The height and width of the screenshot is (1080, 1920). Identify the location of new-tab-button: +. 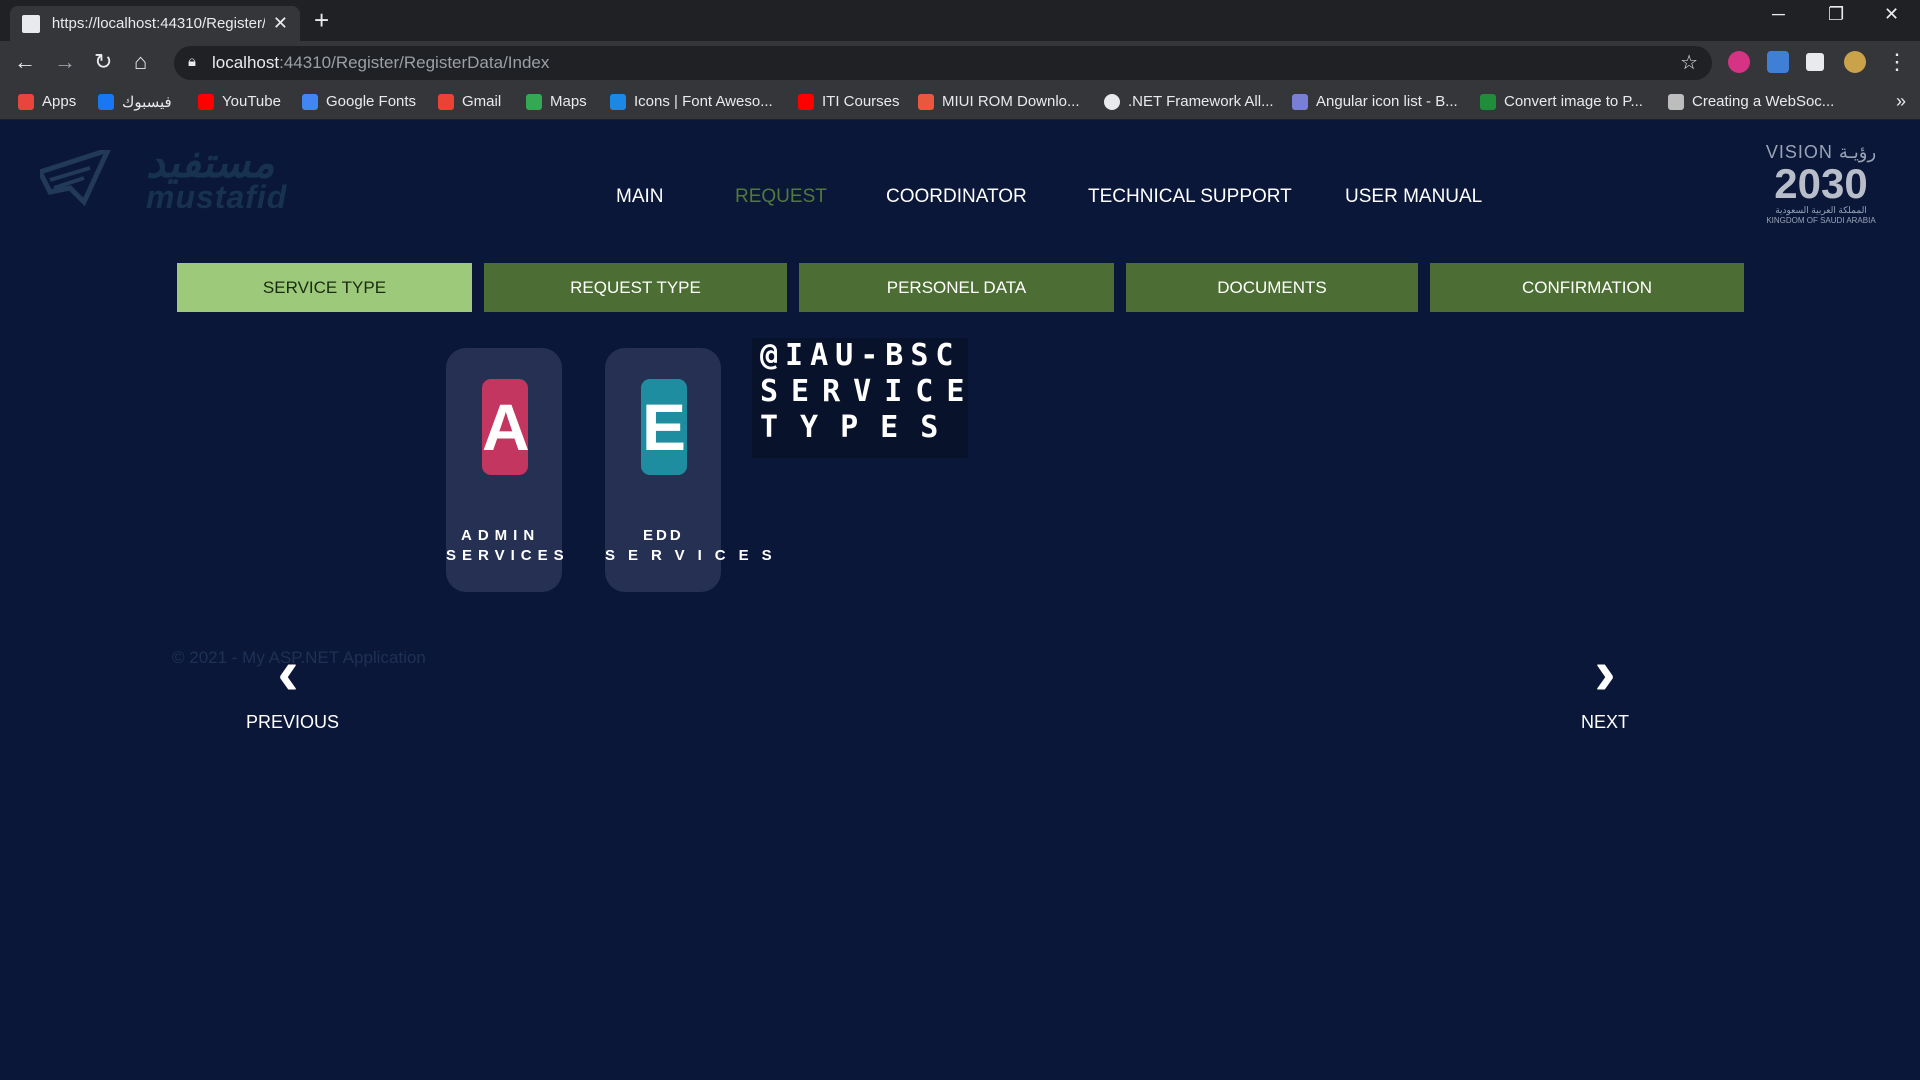
(321, 20).